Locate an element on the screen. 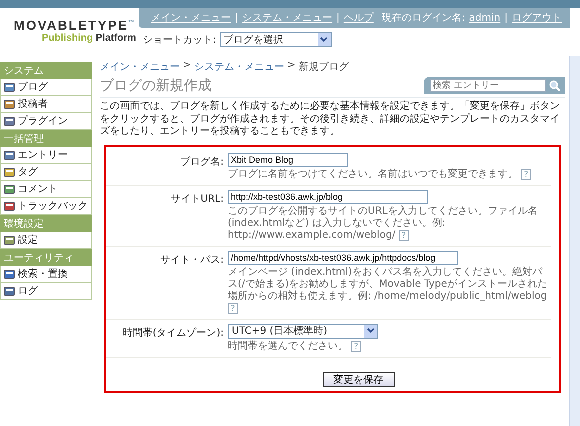 This screenshot has height=426, width=580. sidebar-item: ログ is located at coordinates (46, 291).